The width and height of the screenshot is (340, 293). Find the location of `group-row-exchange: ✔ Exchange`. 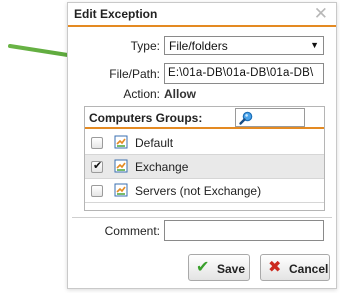

group-row-exchange: ✔ Exchange is located at coordinates (204, 167).